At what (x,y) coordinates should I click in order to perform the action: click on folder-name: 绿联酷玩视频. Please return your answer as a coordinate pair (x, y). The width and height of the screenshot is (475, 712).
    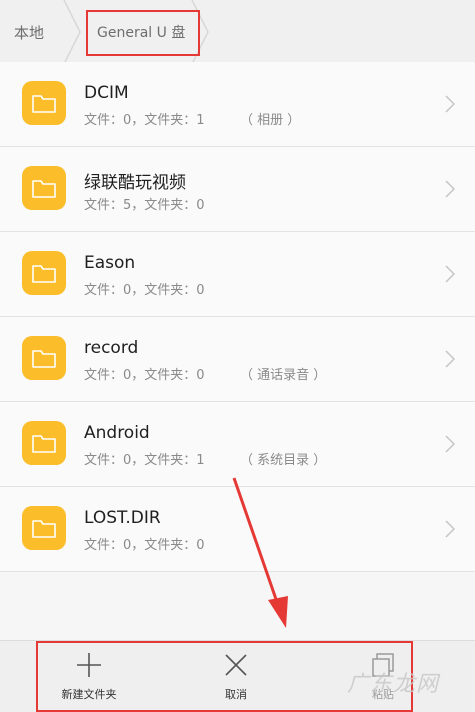
    Looking at the image, I should click on (135, 183).